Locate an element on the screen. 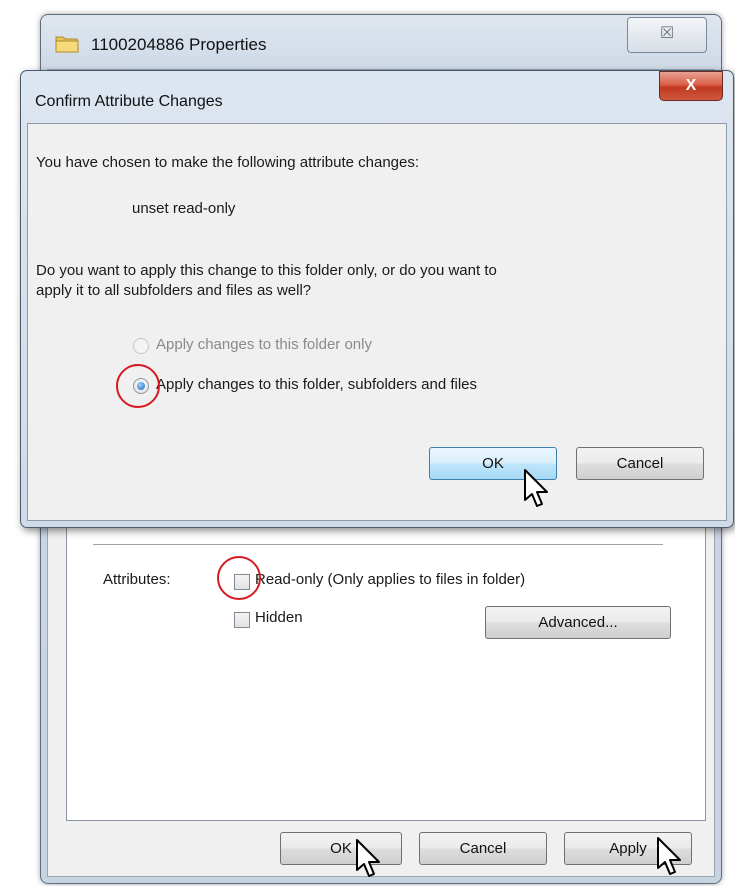 The image size is (735, 886). apply-button: Apply is located at coordinates (628, 848).